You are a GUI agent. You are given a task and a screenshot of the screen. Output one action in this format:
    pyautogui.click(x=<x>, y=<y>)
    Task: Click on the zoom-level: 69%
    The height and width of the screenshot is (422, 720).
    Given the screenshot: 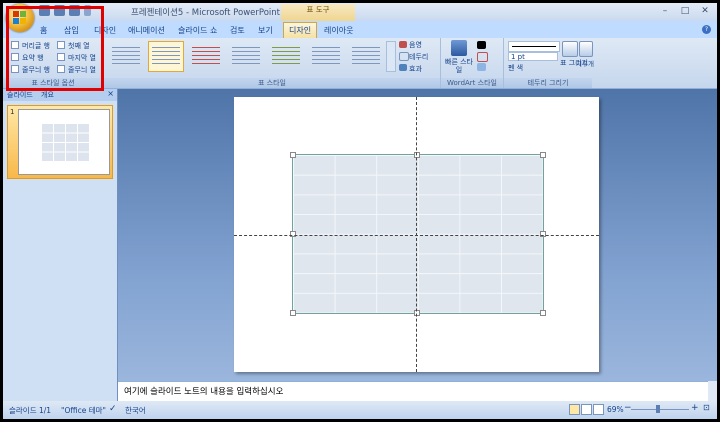 What is the action you would take?
    pyautogui.click(x=615, y=409)
    